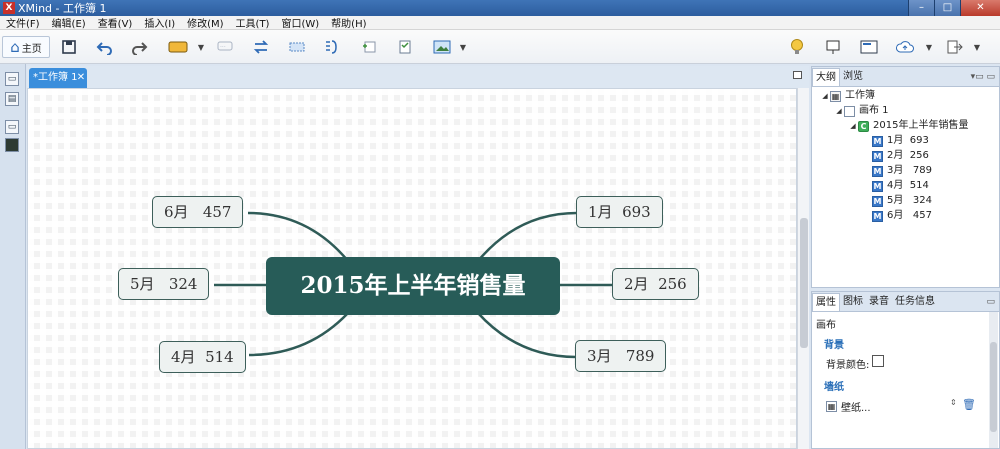  I want to click on wallpaper-icon: ▦, so click(831, 406).